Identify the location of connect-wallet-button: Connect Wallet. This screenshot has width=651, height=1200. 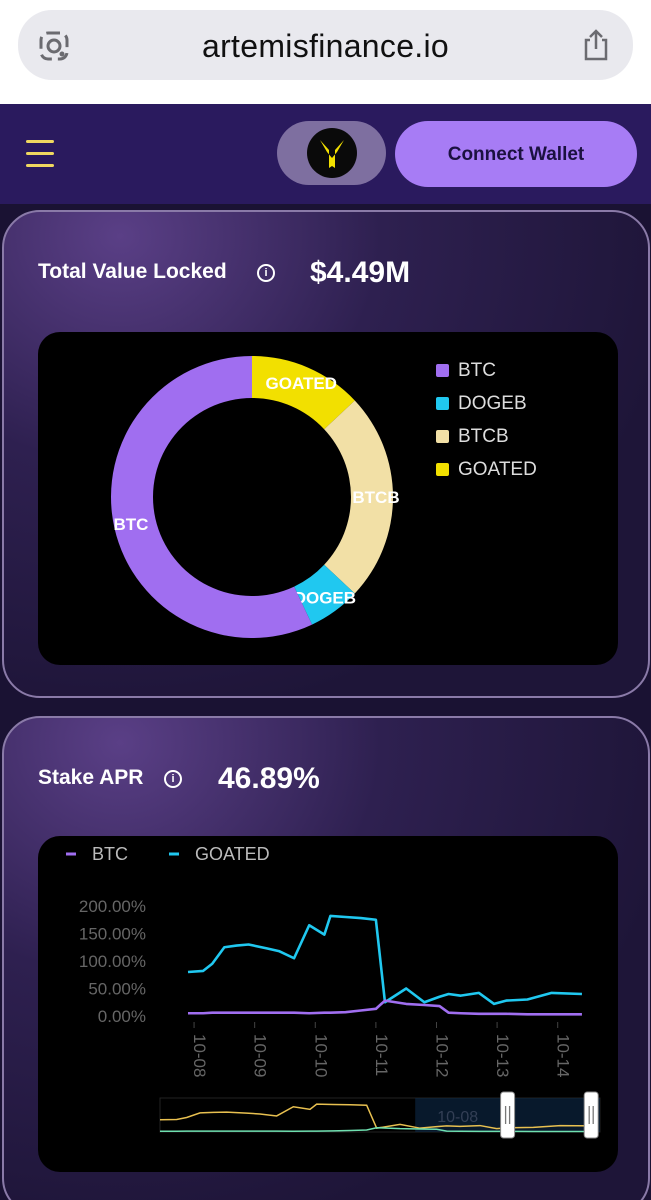
(516, 154).